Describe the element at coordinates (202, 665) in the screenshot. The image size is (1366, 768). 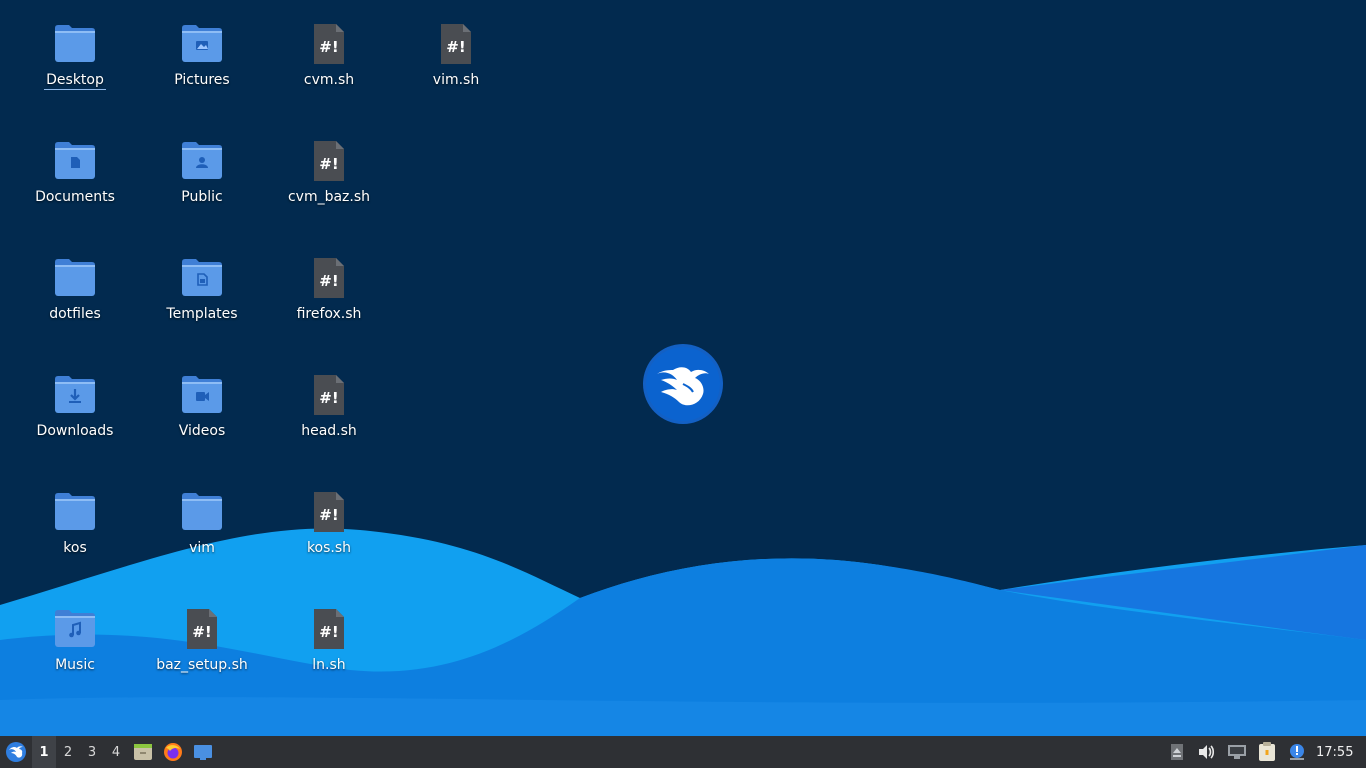
I see `desktop-item-label: baz_setup.sh` at that location.